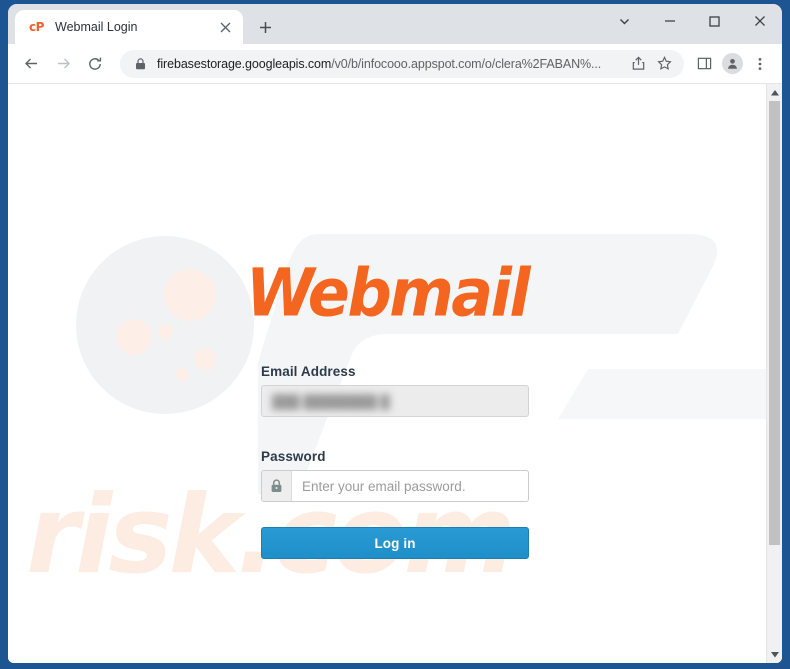 The width and height of the screenshot is (790, 669). What do you see at coordinates (624, 21) in the screenshot?
I see `tab-search-chevron-down-icon` at bounding box center [624, 21].